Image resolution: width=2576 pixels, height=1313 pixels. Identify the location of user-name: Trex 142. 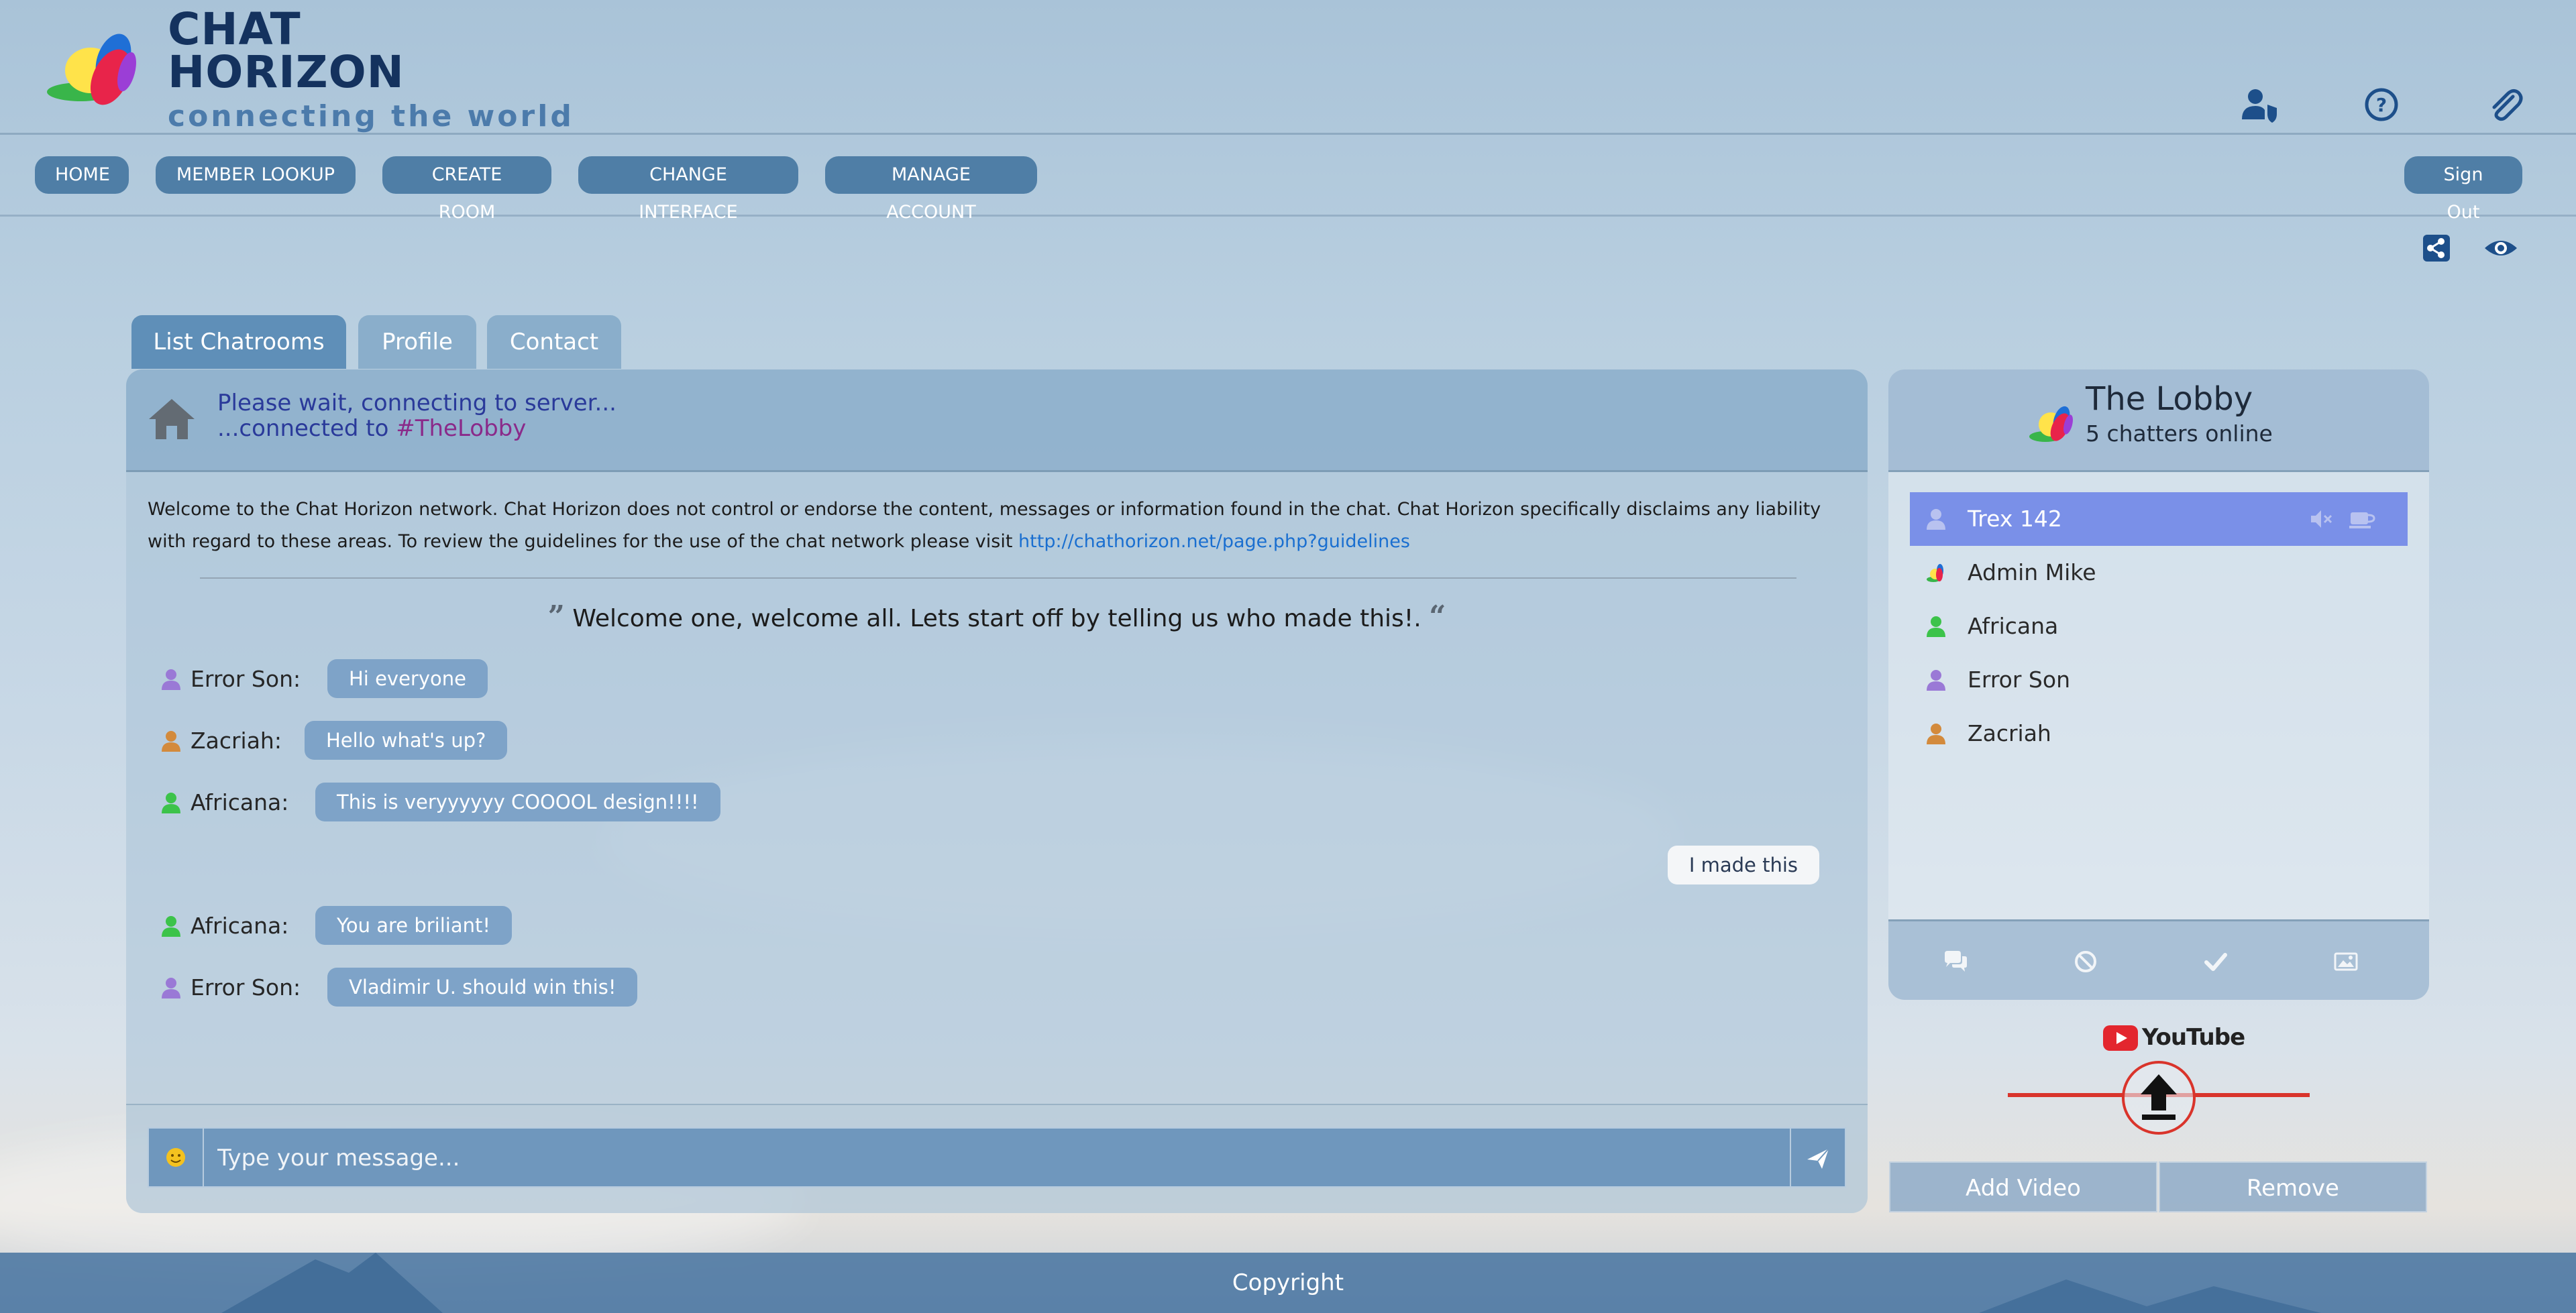
(2015, 519).